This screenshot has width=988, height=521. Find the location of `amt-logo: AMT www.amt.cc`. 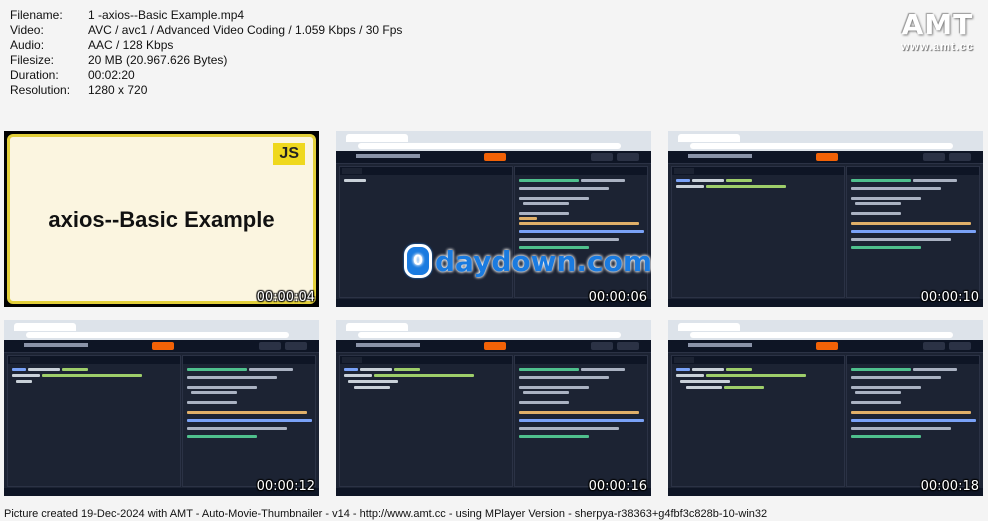

amt-logo: AMT www.amt.cc is located at coordinates (937, 30).